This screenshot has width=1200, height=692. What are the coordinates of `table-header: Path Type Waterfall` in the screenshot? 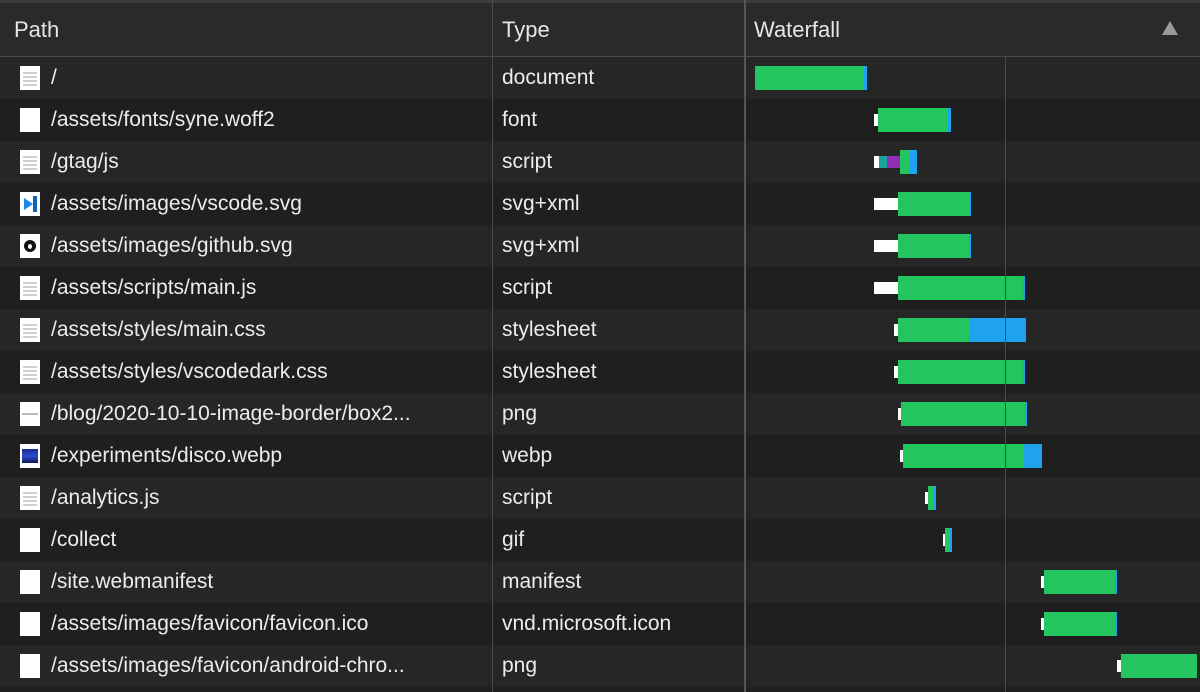 It's located at (600, 28).